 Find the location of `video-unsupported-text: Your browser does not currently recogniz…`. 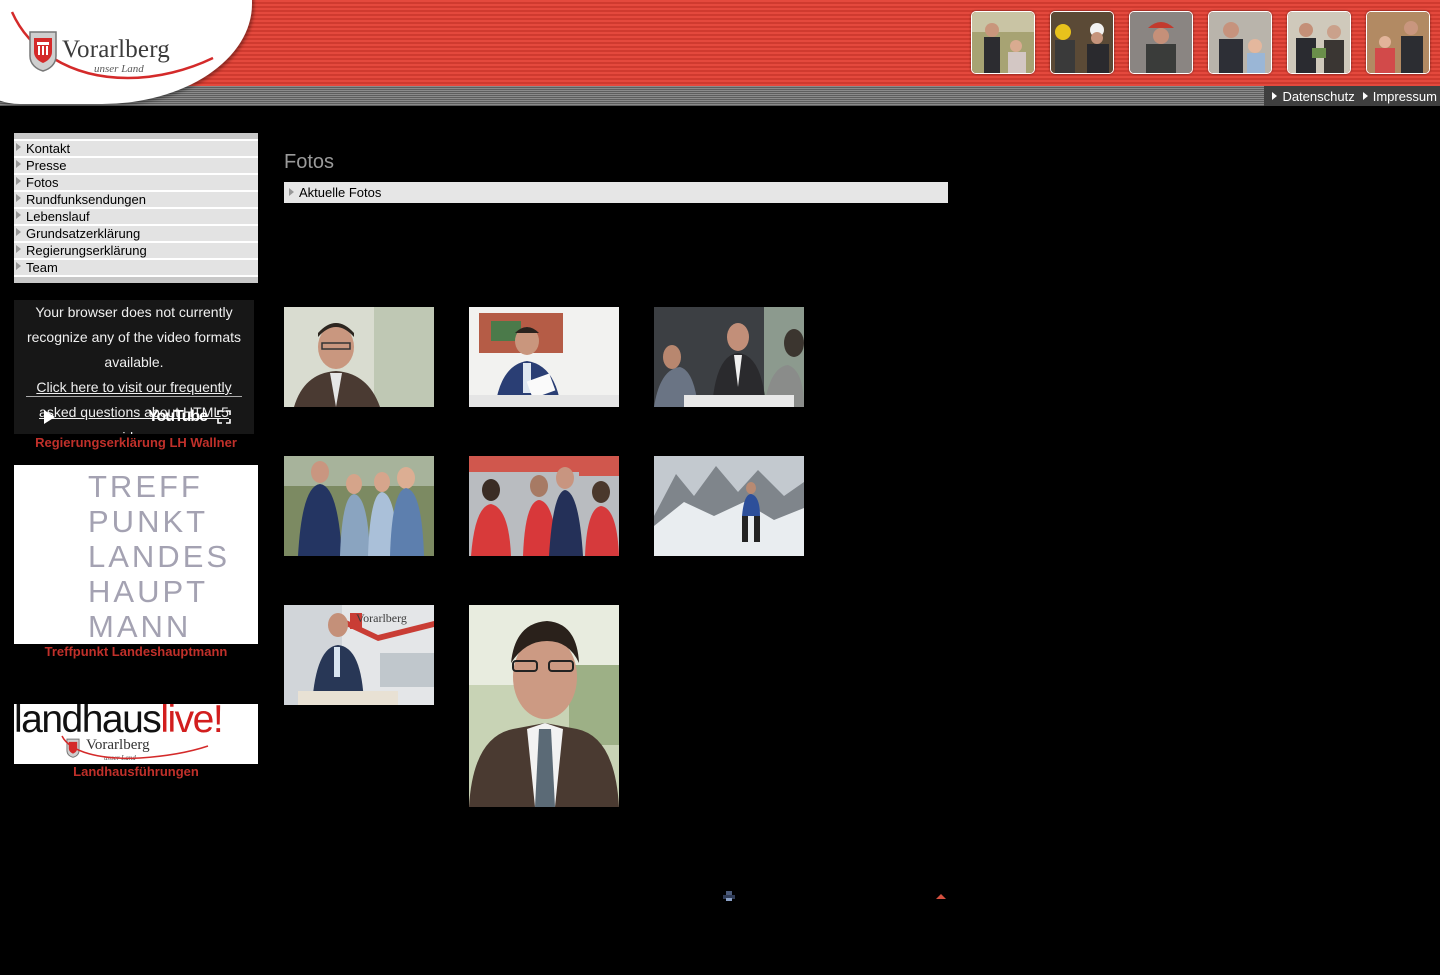

video-unsupported-text: Your browser does not currently recogniz… is located at coordinates (133, 337).